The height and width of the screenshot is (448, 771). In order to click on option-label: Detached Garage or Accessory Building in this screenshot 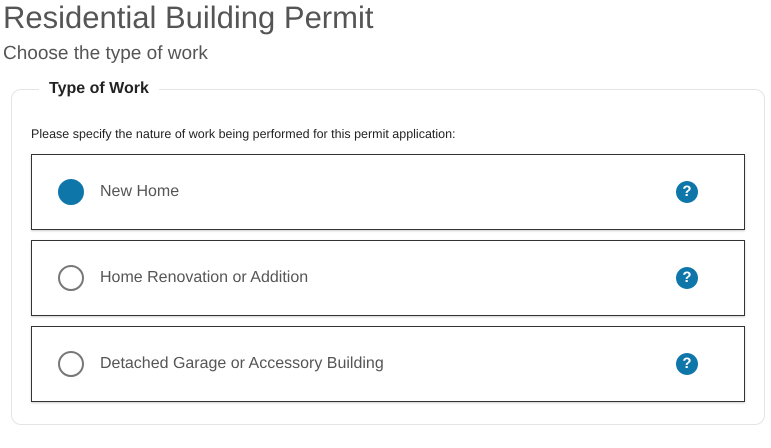, I will do `click(242, 364)`.